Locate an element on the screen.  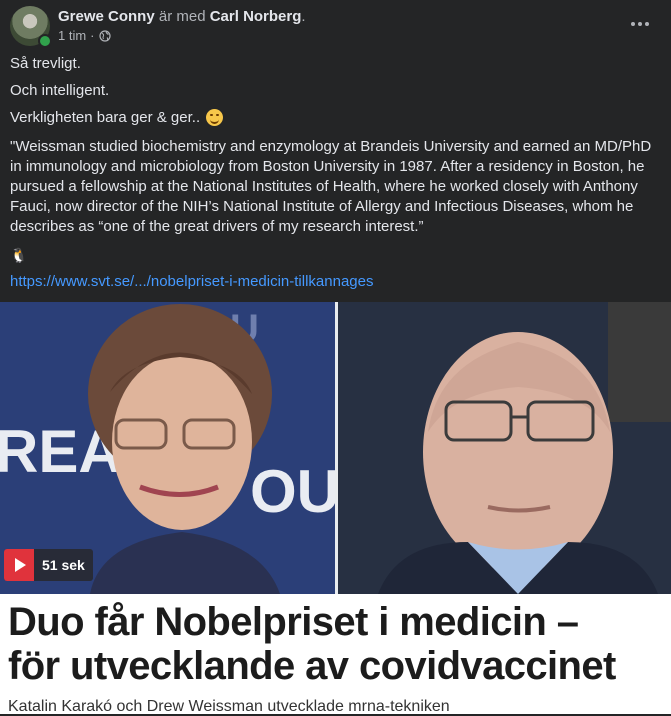
post-text-line: Så trevligt. is located at coordinates (45, 63).